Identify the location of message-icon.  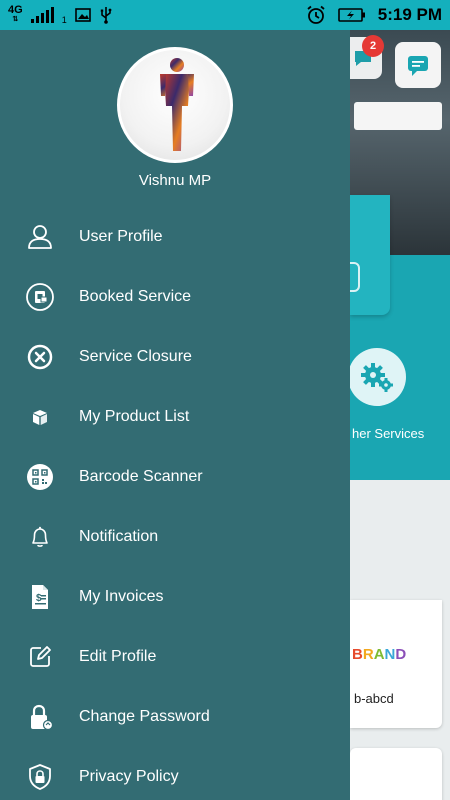
(418, 66).